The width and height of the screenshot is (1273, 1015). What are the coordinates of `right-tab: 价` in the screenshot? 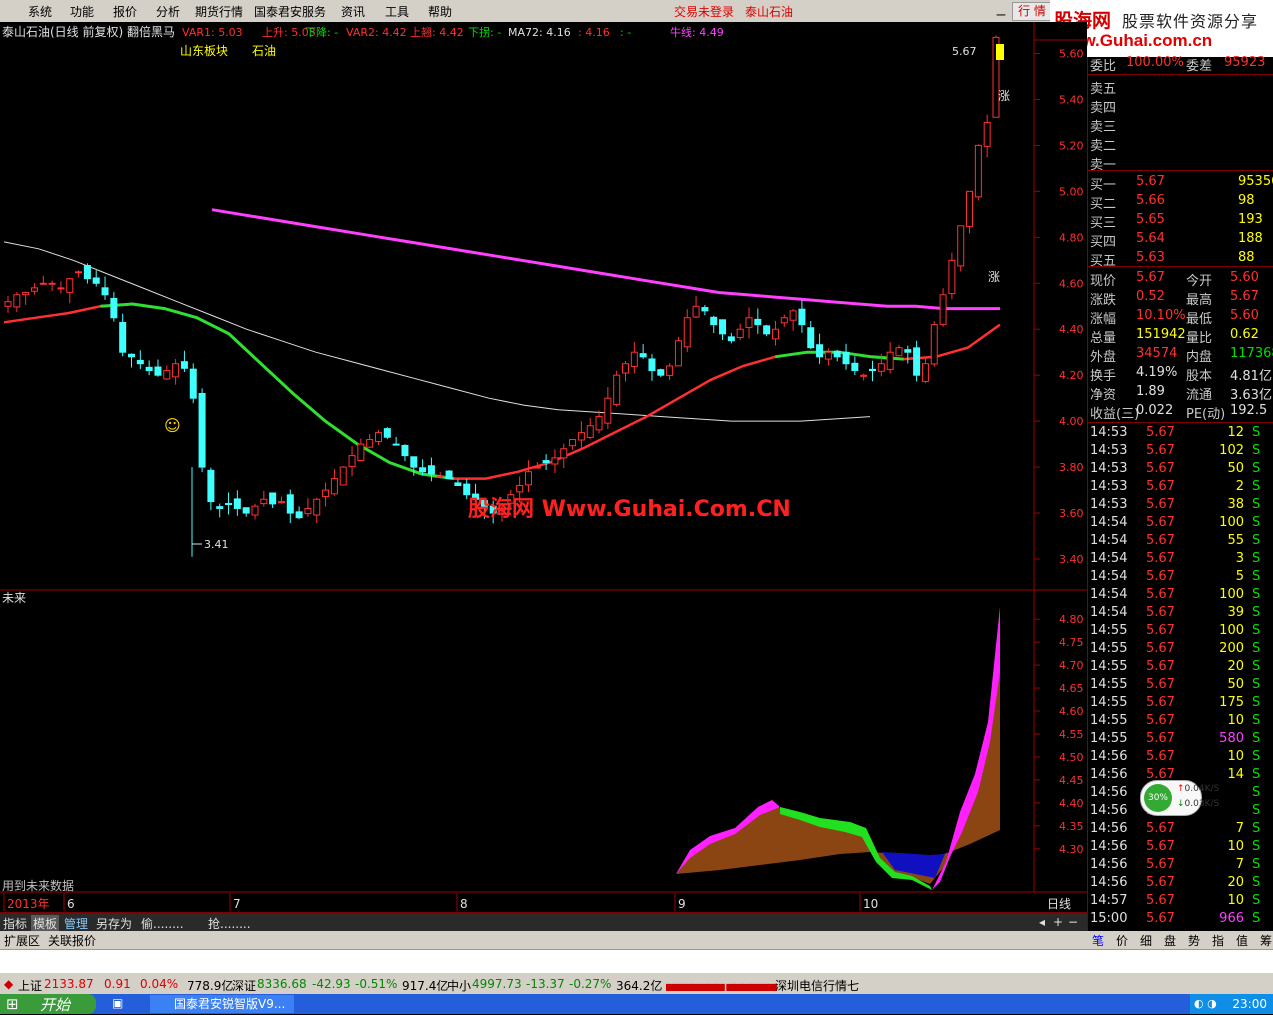 It's located at (1122, 940).